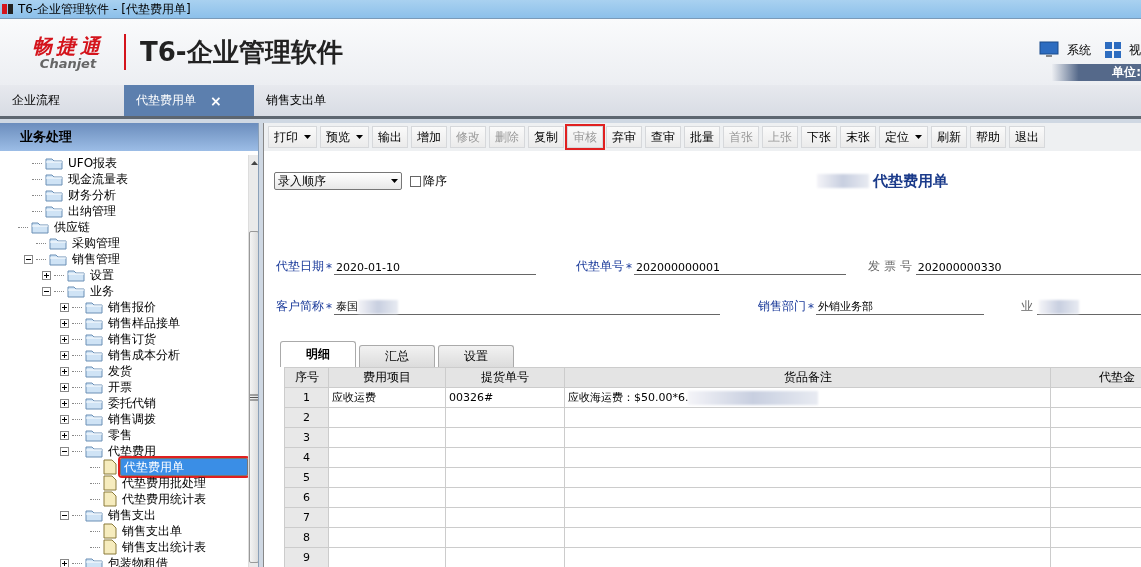  I want to click on tree-item: 代垫费用批处理, so click(164, 483).